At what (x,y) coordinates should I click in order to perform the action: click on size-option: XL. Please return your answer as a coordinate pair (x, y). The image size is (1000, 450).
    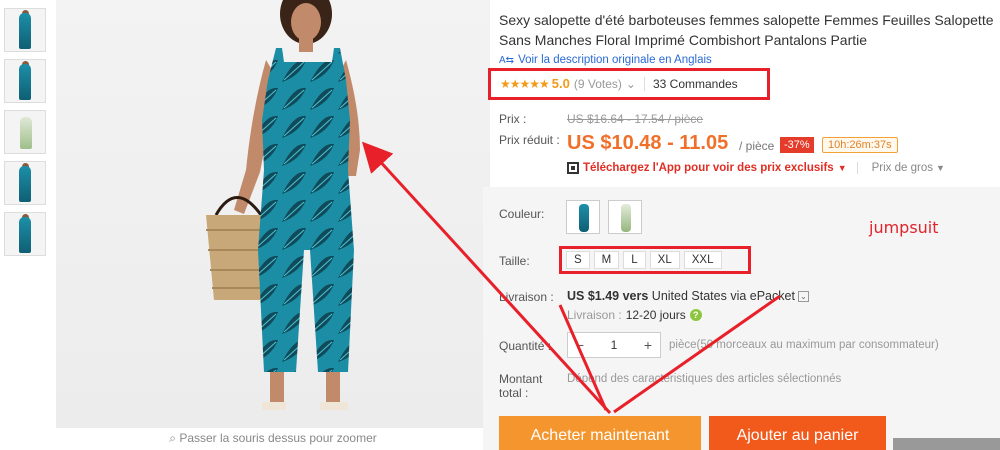
    Looking at the image, I should click on (664, 260).